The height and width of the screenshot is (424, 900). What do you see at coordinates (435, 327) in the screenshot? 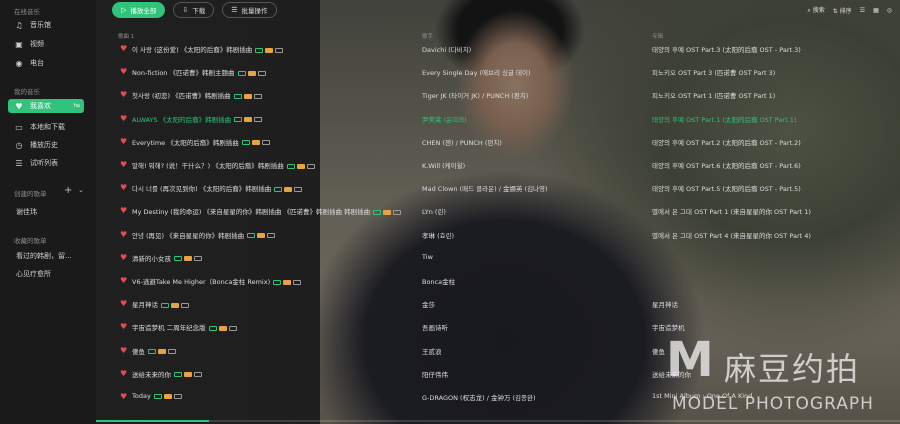
I see `song-artist: 吾画诗听` at bounding box center [435, 327].